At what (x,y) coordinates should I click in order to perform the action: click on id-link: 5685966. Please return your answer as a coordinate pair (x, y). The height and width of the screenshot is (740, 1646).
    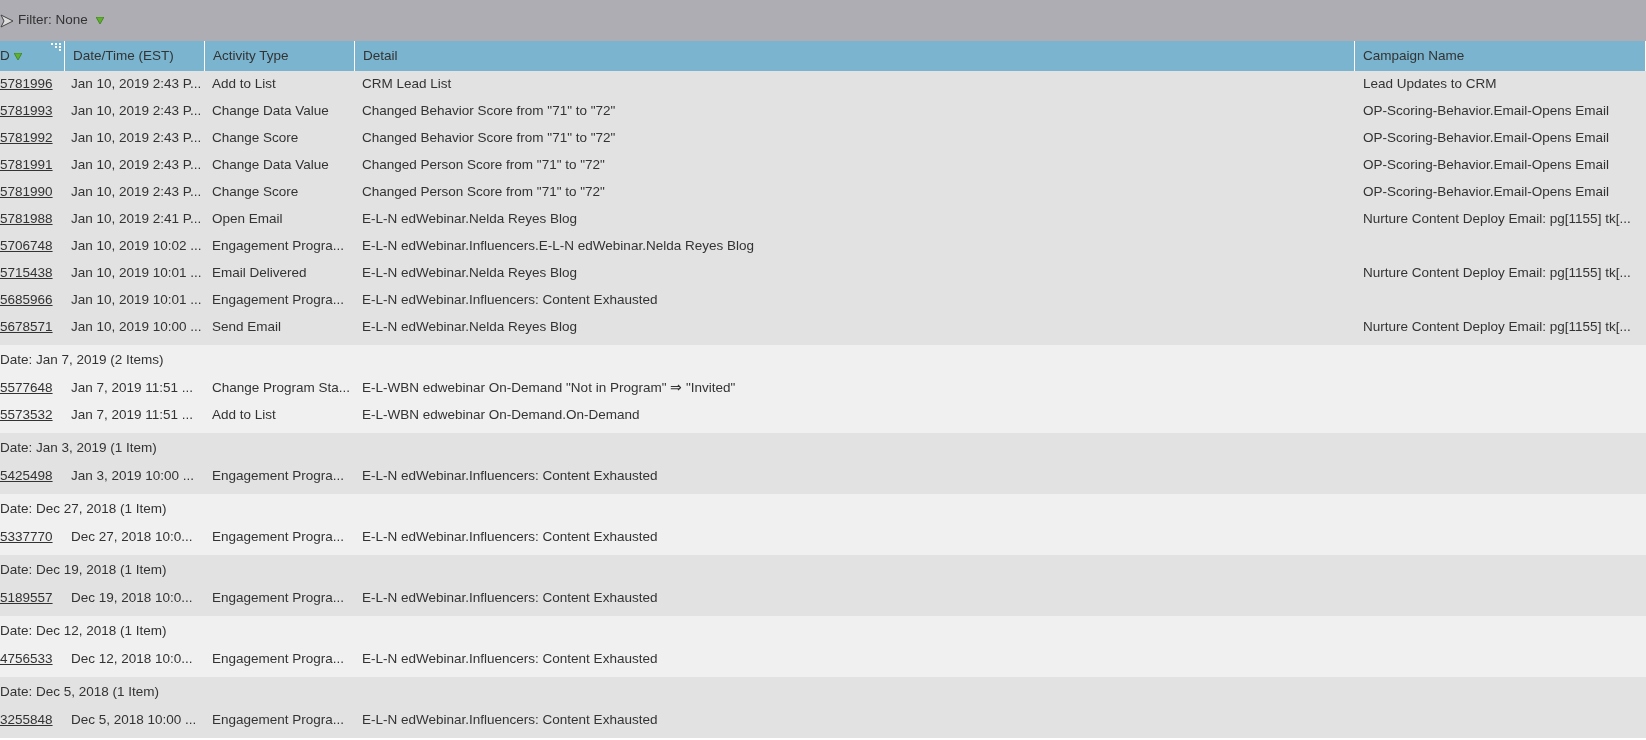
    Looking at the image, I should click on (26, 300).